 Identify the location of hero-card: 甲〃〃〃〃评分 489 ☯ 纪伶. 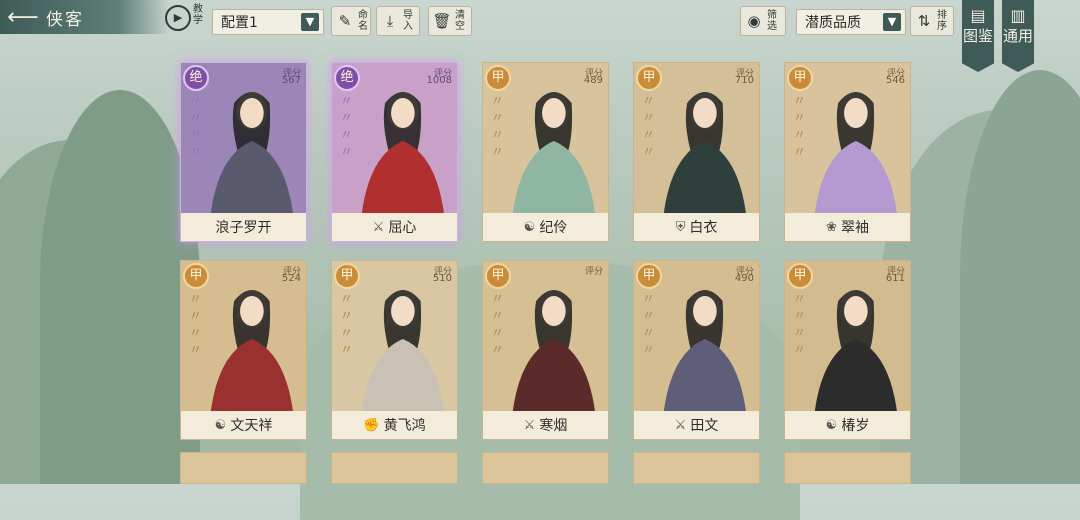
(545, 152).